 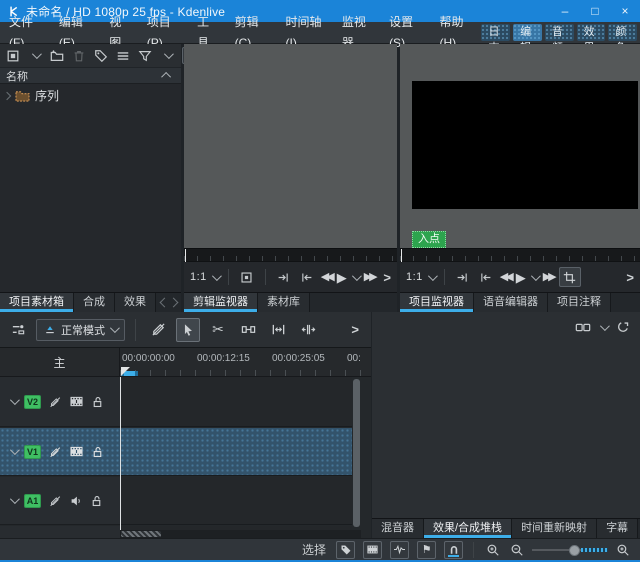 I want to click on minimize-button: –, so click(x=565, y=11).